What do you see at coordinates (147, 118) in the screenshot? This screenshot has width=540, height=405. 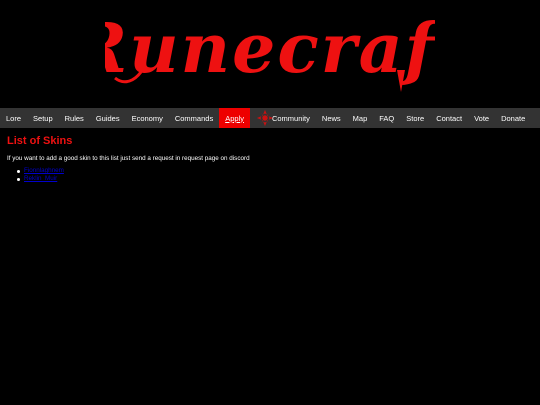 I see `nav-economy: Economy` at bounding box center [147, 118].